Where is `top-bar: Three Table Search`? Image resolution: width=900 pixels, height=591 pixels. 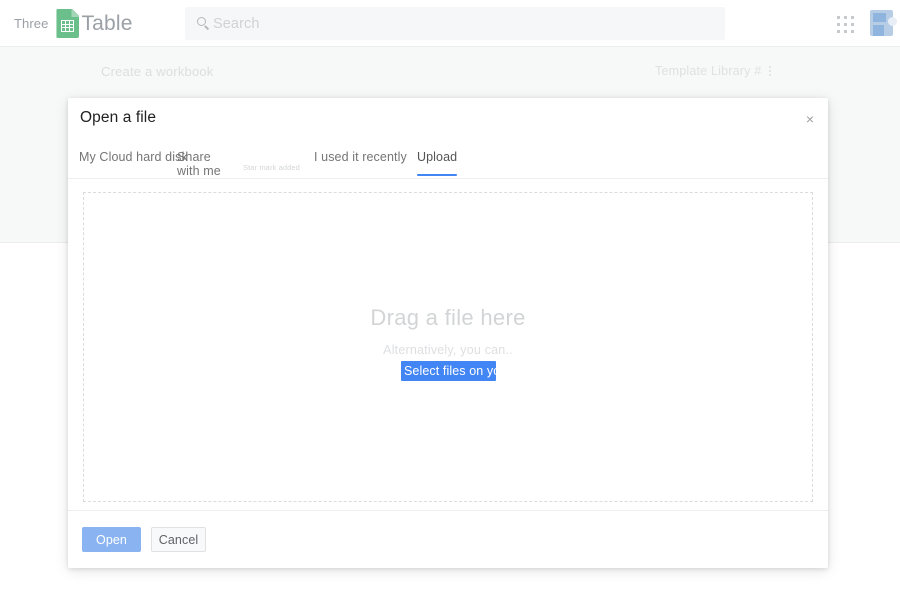 top-bar: Three Table Search is located at coordinates (450, 23).